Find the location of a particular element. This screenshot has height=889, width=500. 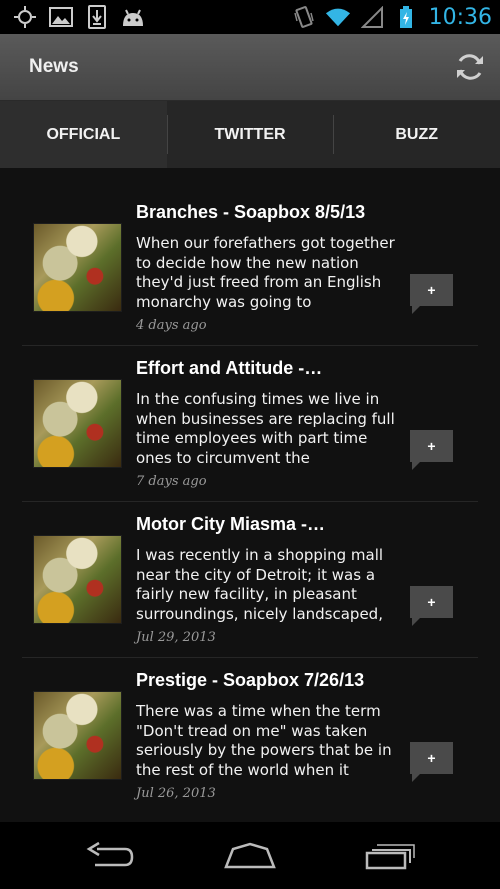

home-icon is located at coordinates (250, 855).